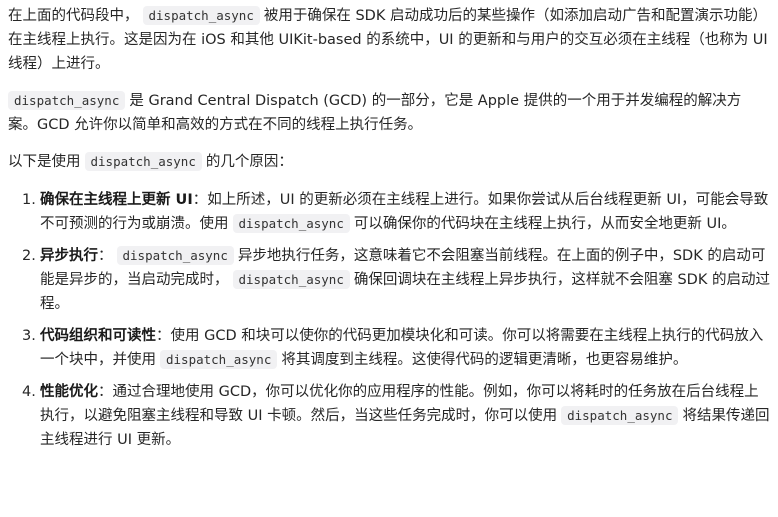  Describe the element at coordinates (98, 336) in the screenshot. I see `list-item-title: 代码组织和可读性` at that location.